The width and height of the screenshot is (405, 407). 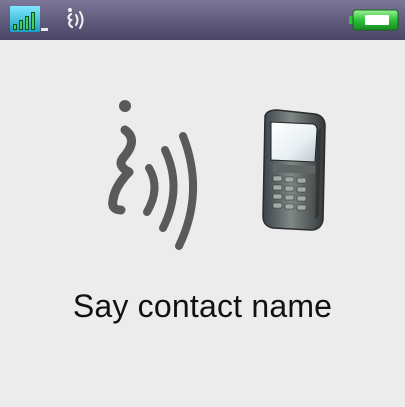 What do you see at coordinates (202, 20) in the screenshot?
I see `status-bar` at bounding box center [202, 20].